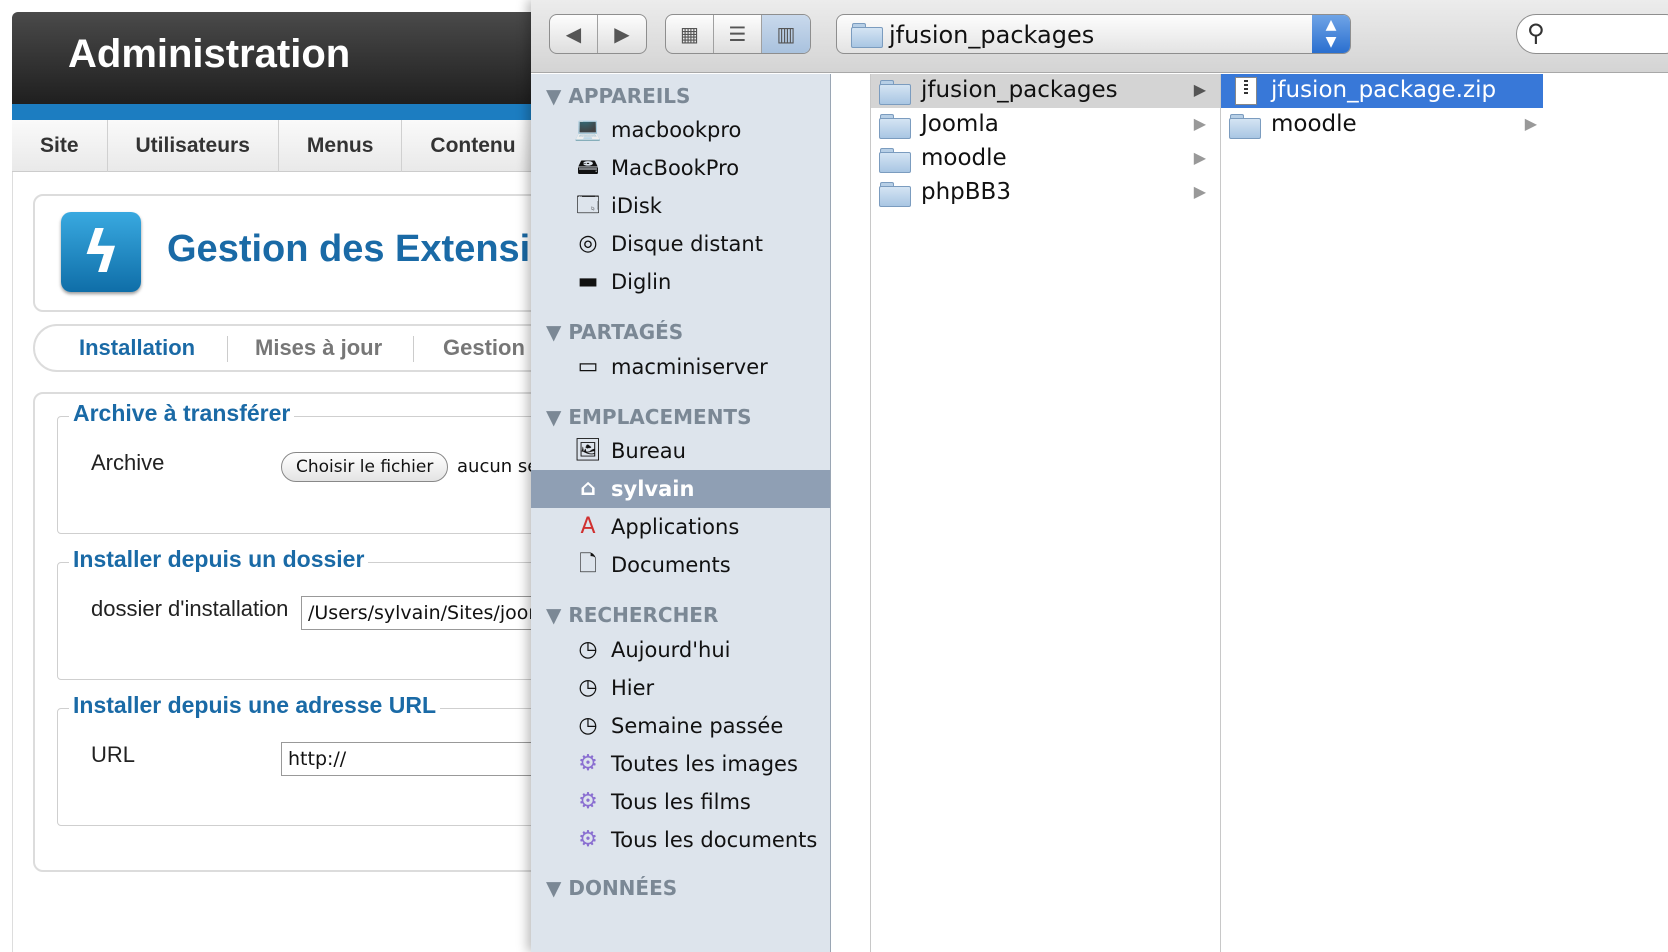 The height and width of the screenshot is (952, 1668). I want to click on sidebar-item-desktop: 🖼 Bureau, so click(680, 451).